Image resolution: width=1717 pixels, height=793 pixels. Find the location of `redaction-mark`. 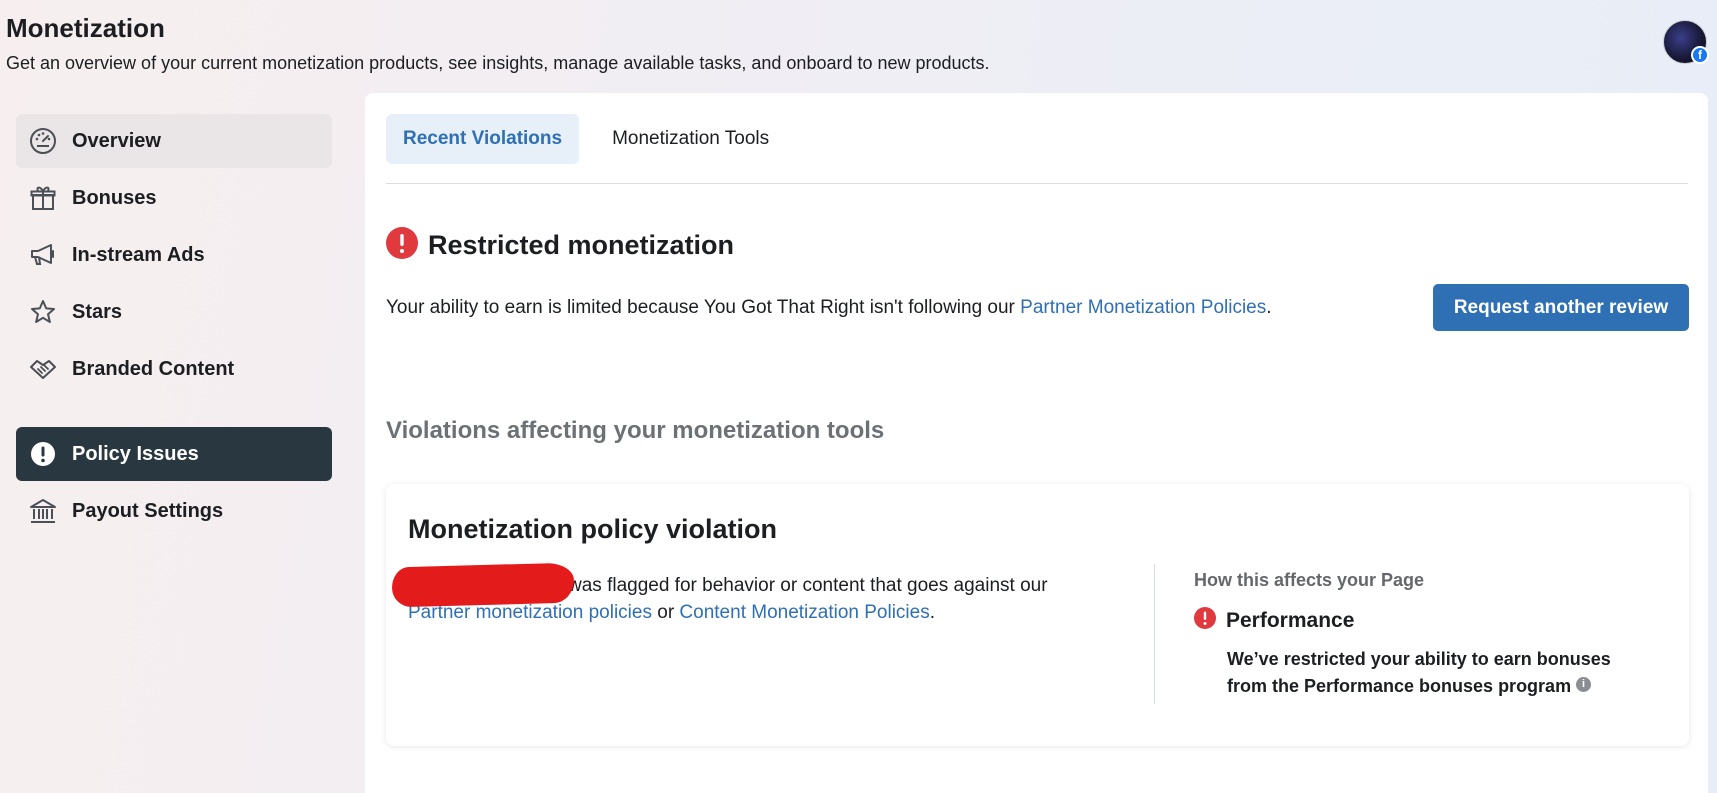

redaction-mark is located at coordinates (483, 585).